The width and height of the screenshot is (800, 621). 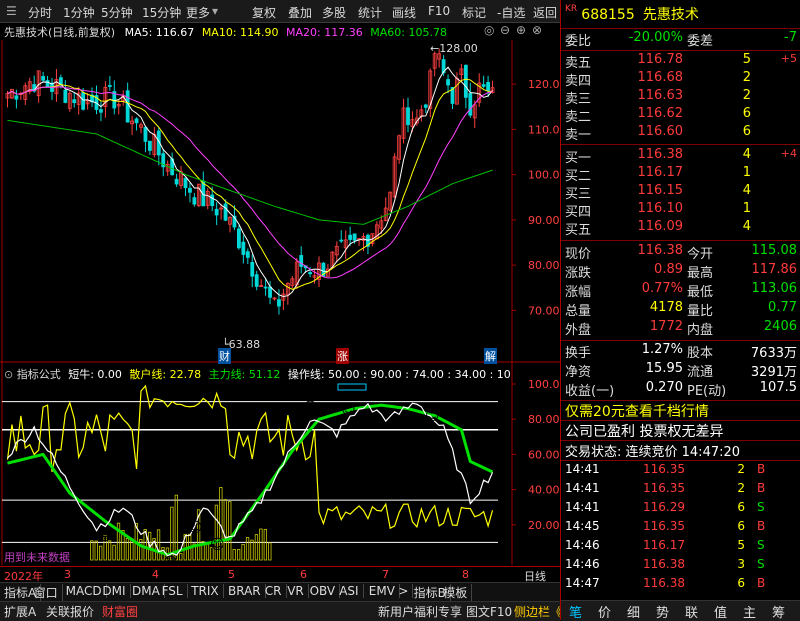 I want to click on tick-row: 14:41 116.35 2 B, so click(x=682, y=491).